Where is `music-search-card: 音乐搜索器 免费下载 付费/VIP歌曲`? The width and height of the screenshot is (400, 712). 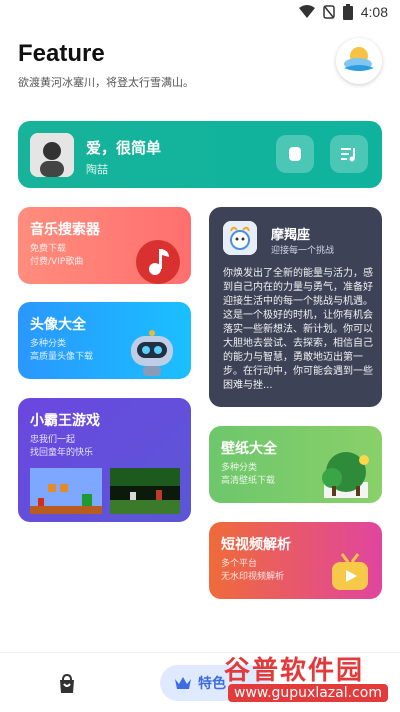 music-search-card: 音乐搜索器 免费下载 付费/VIP歌曲 is located at coordinates (104, 245).